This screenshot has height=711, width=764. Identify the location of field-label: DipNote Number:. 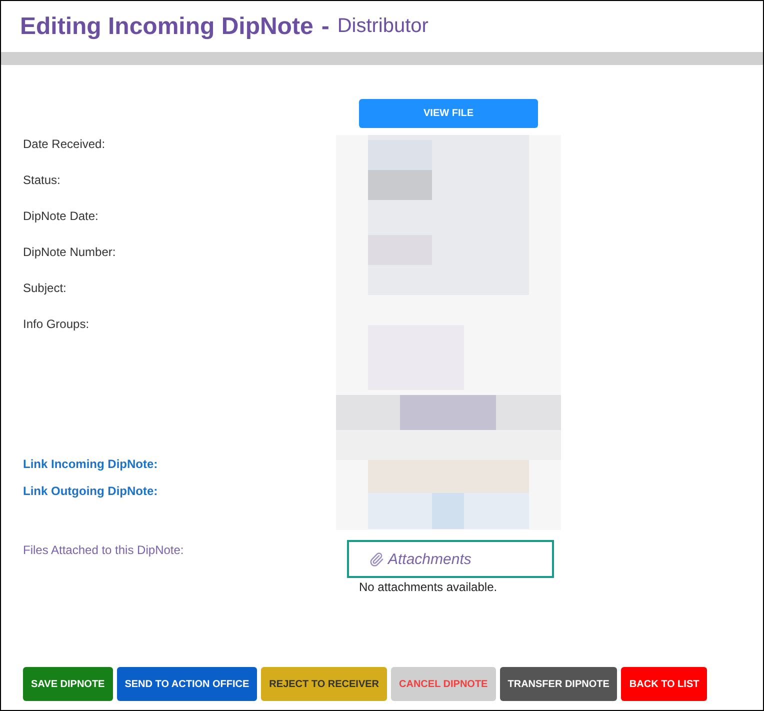
(70, 252).